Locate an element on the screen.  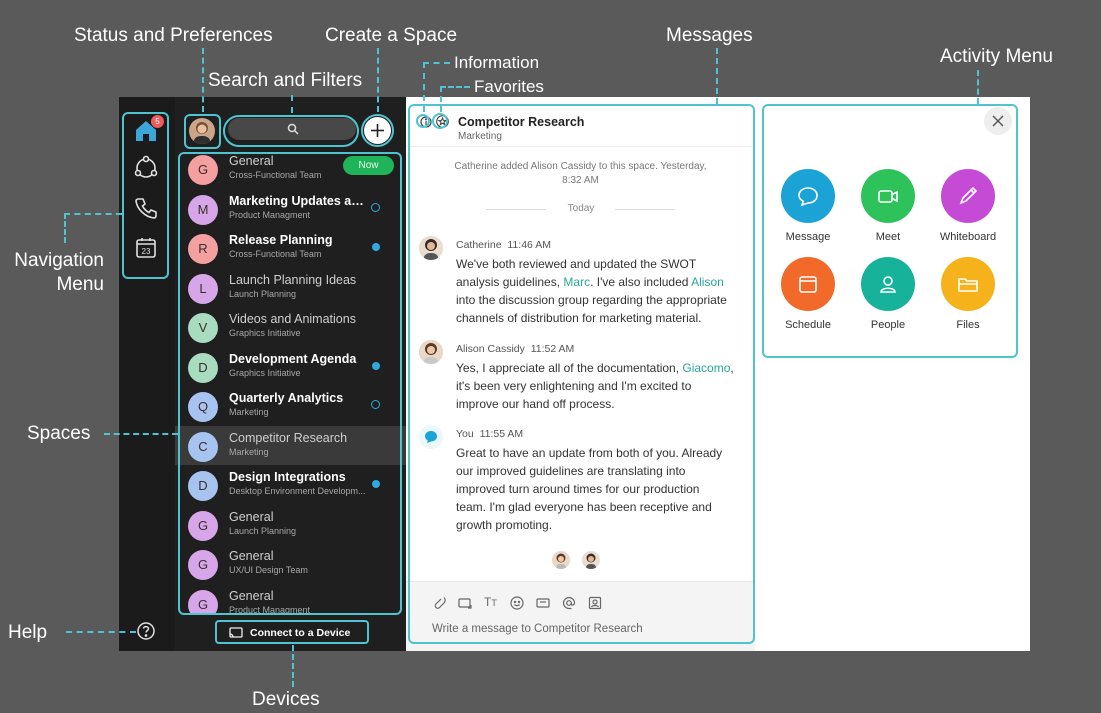
annotation-devices: Devices is located at coordinates (286, 699).